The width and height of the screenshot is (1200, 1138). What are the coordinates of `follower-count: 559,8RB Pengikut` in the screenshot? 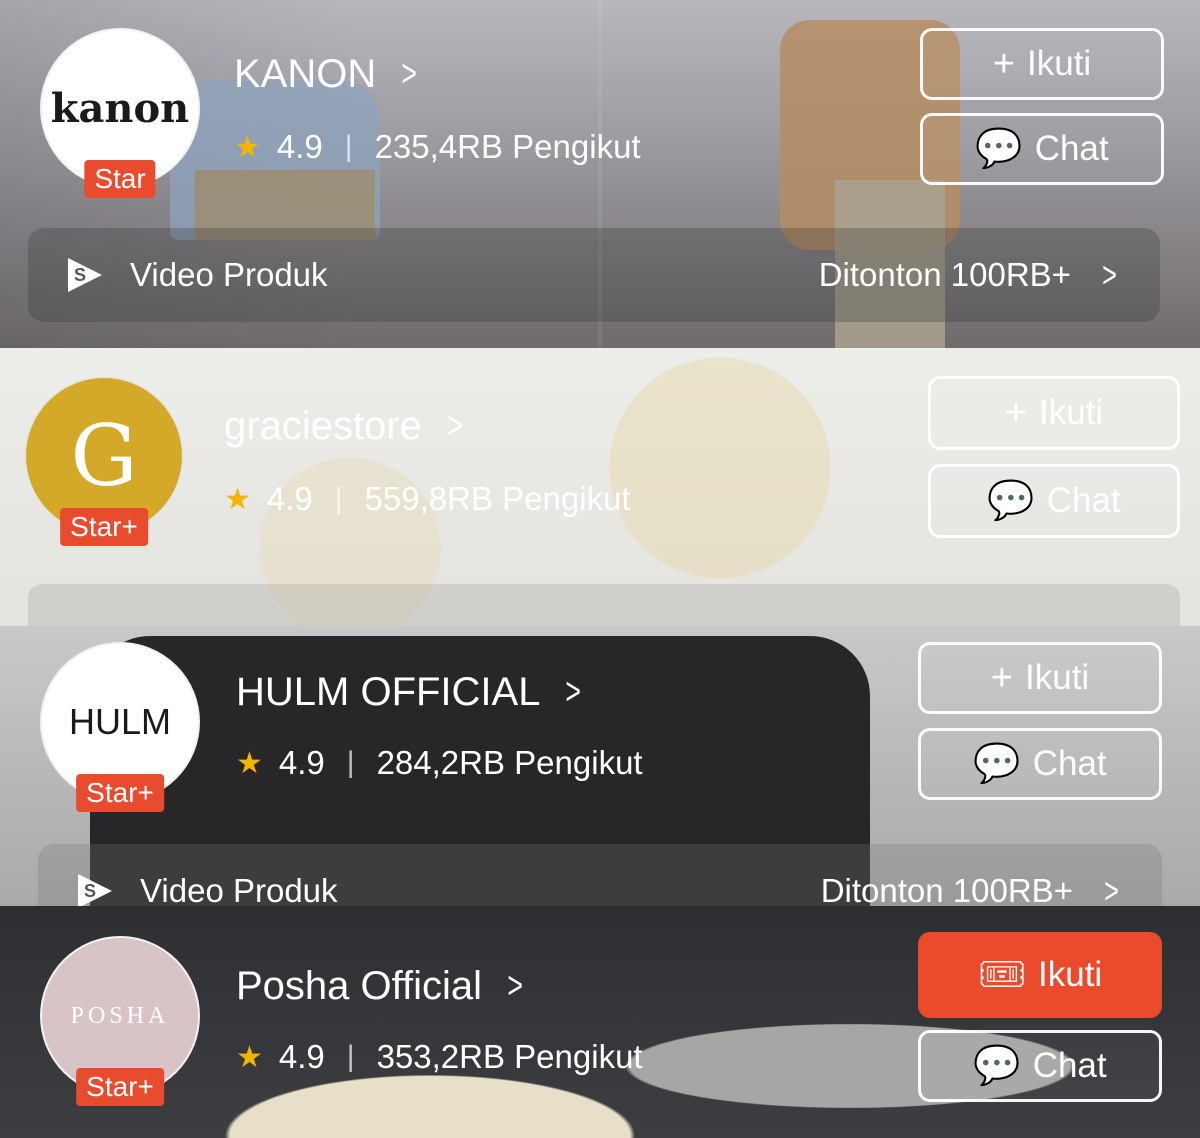 It's located at (497, 498).